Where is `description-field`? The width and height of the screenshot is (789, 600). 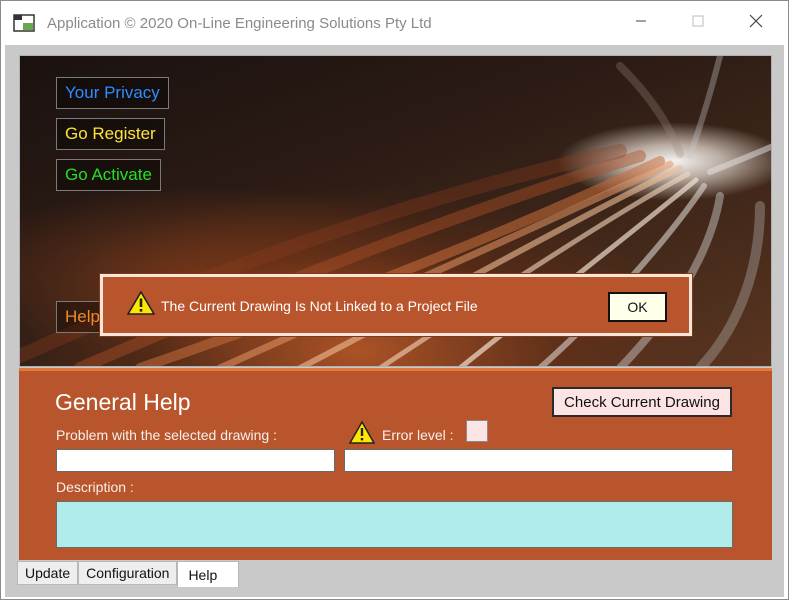
description-field is located at coordinates (394, 524).